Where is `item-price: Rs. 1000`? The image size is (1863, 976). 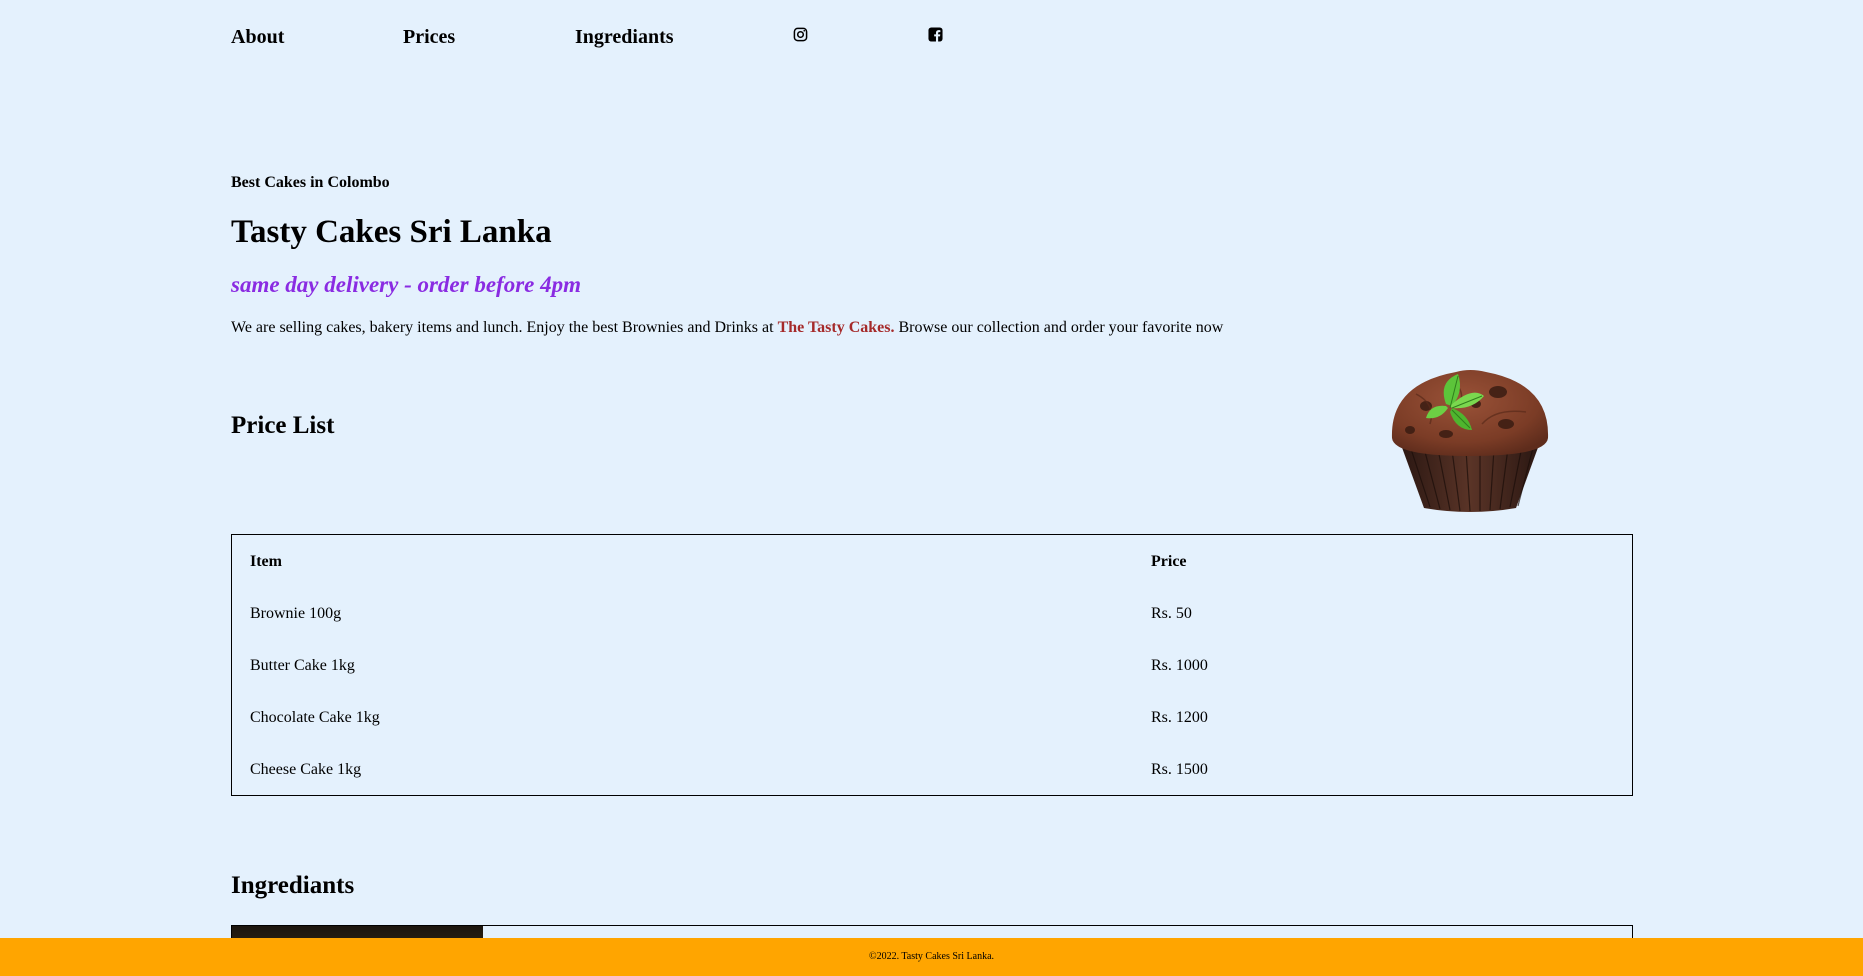
item-price: Rs. 1000 is located at coordinates (1179, 665).